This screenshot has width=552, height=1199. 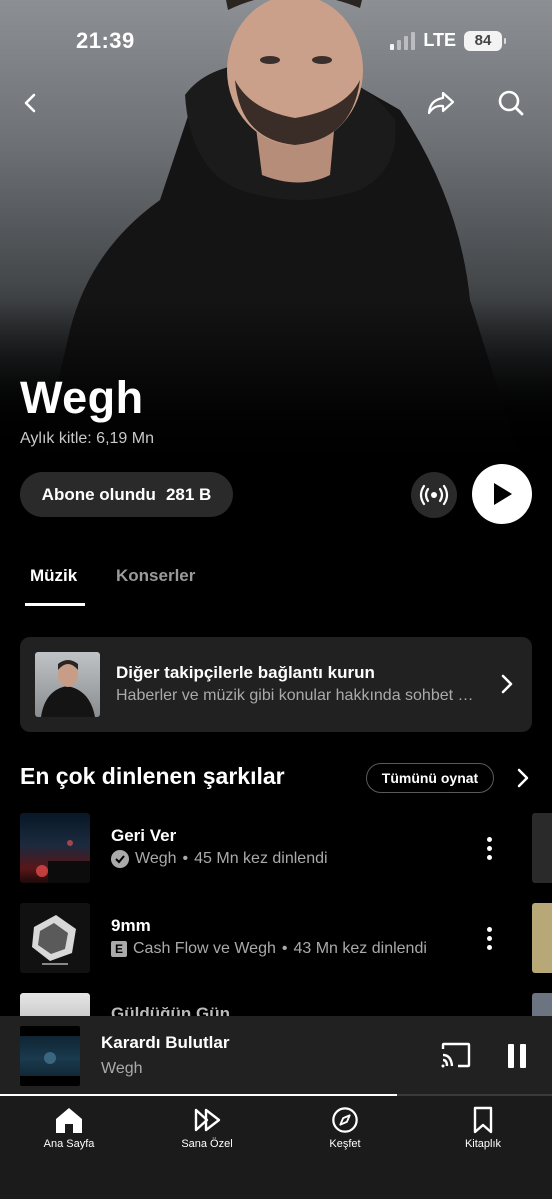 I want to click on status-time: 21:39, so click(x=105, y=40).